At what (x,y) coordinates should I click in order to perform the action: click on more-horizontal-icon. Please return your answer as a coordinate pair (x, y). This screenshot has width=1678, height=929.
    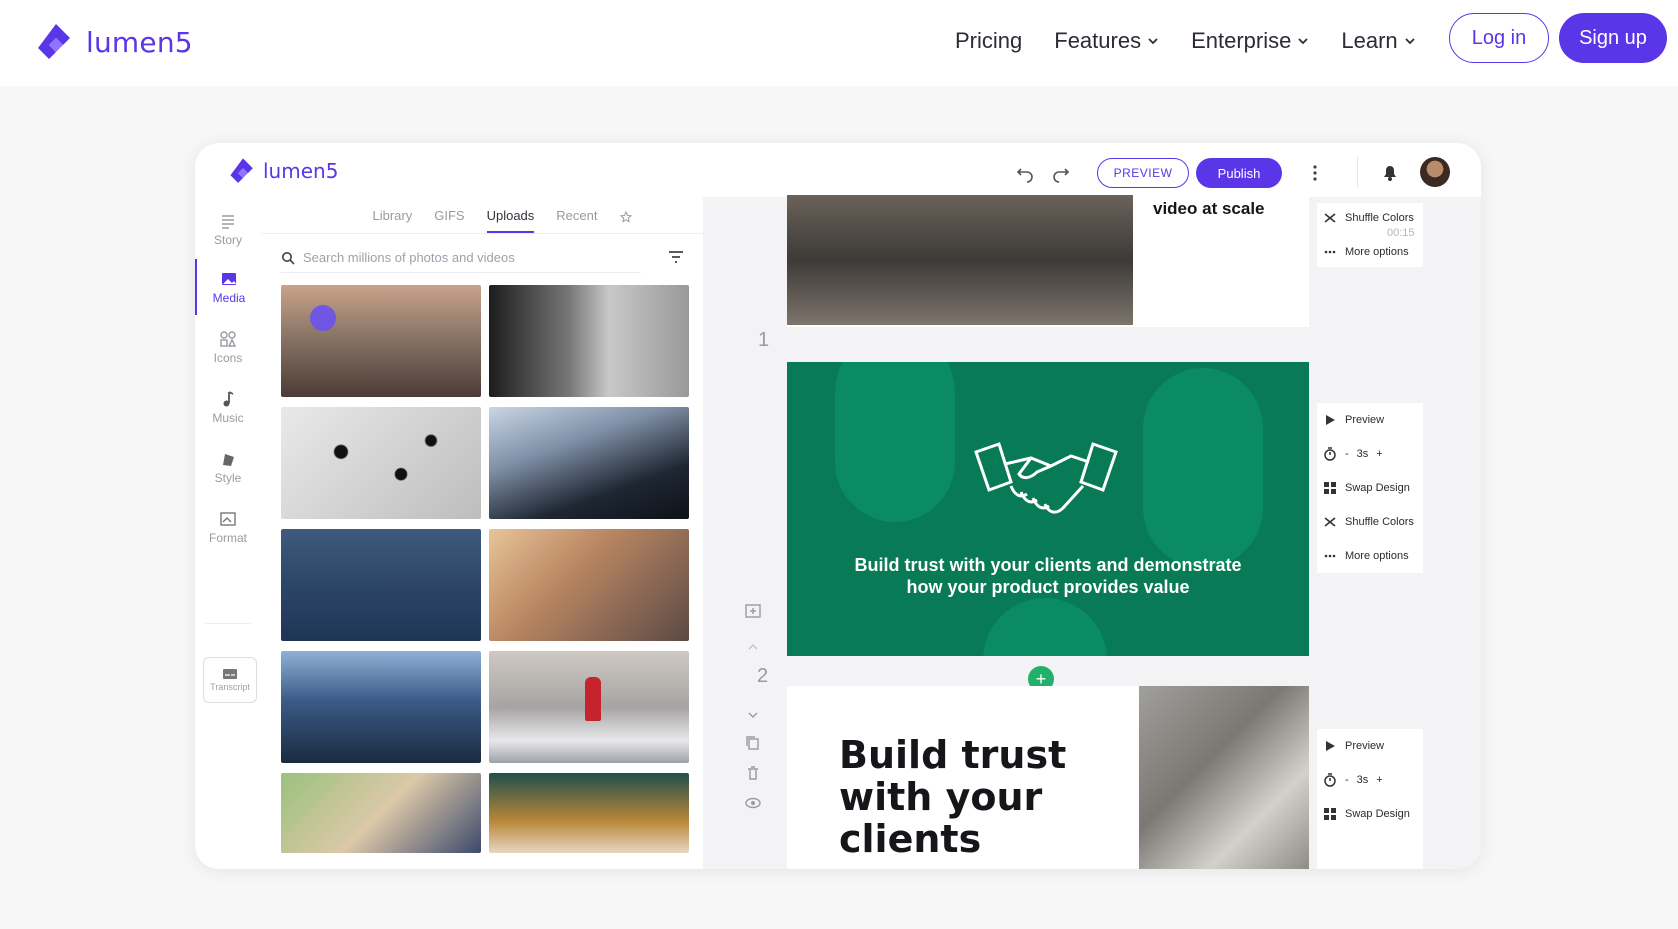
    Looking at the image, I should click on (1330, 556).